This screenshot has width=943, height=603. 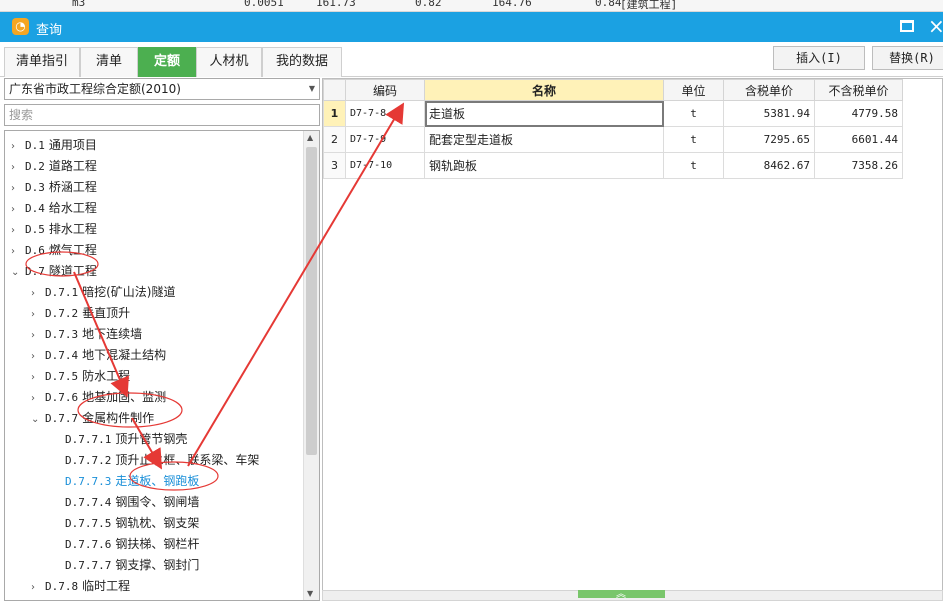 What do you see at coordinates (155, 460) in the screenshot?
I see `tree-item: D.7.7.2 顶升止水框、联系梁、车架` at bounding box center [155, 460].